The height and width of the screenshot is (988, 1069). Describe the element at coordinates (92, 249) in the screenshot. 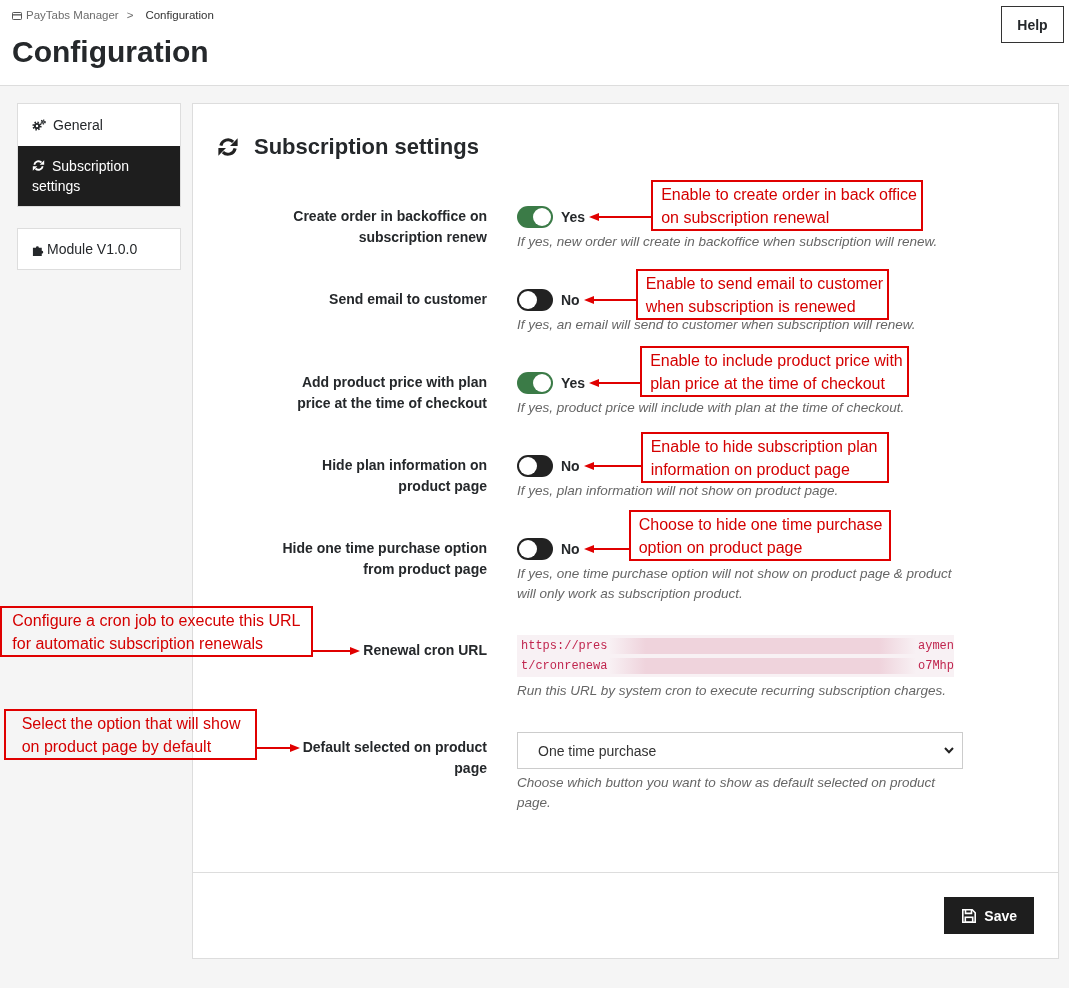

I see `module-version-text: Module V1.0.0` at that location.